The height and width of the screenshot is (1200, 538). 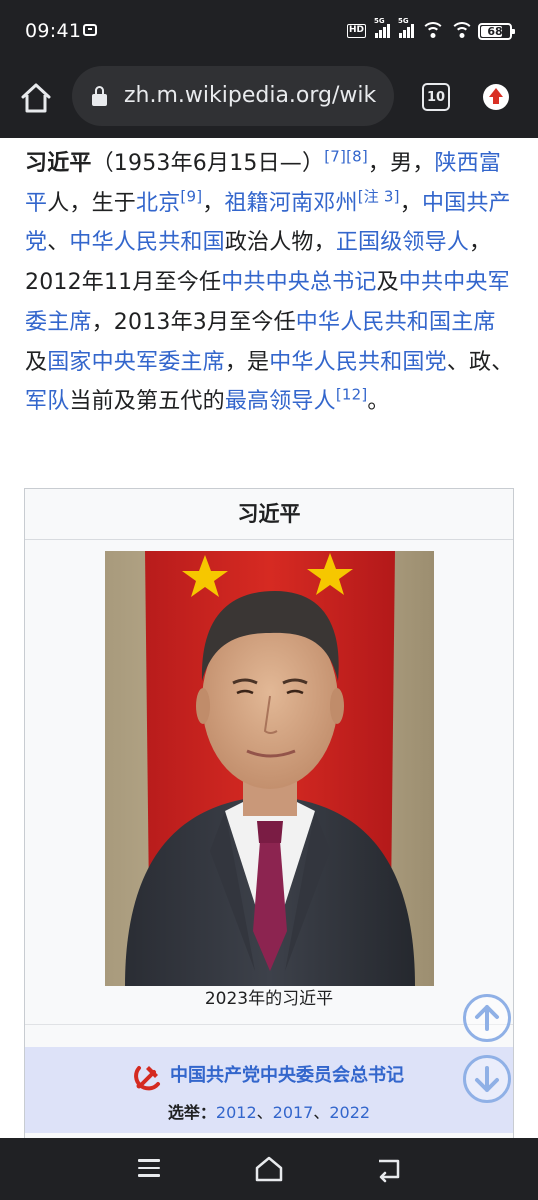 I want to click on election-year-link: 2012, so click(x=236, y=1112).